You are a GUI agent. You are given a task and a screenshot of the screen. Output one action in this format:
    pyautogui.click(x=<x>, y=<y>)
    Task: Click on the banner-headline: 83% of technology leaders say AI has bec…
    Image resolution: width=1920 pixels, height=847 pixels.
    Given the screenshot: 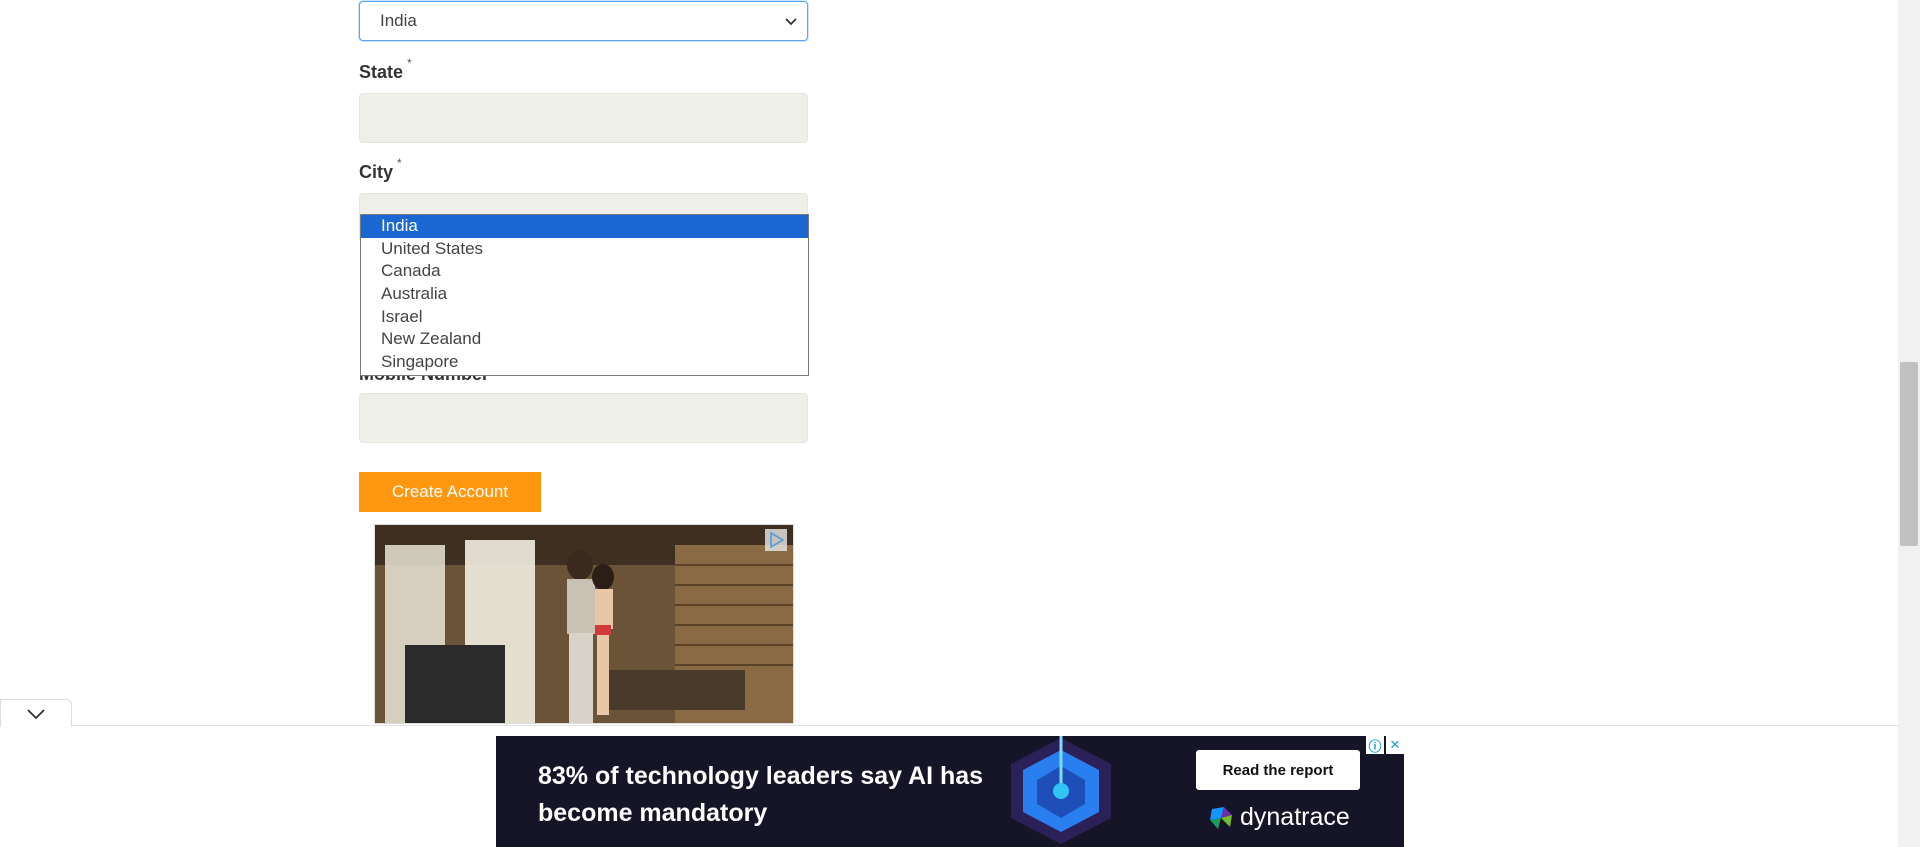 What is the action you would take?
    pyautogui.click(x=761, y=794)
    